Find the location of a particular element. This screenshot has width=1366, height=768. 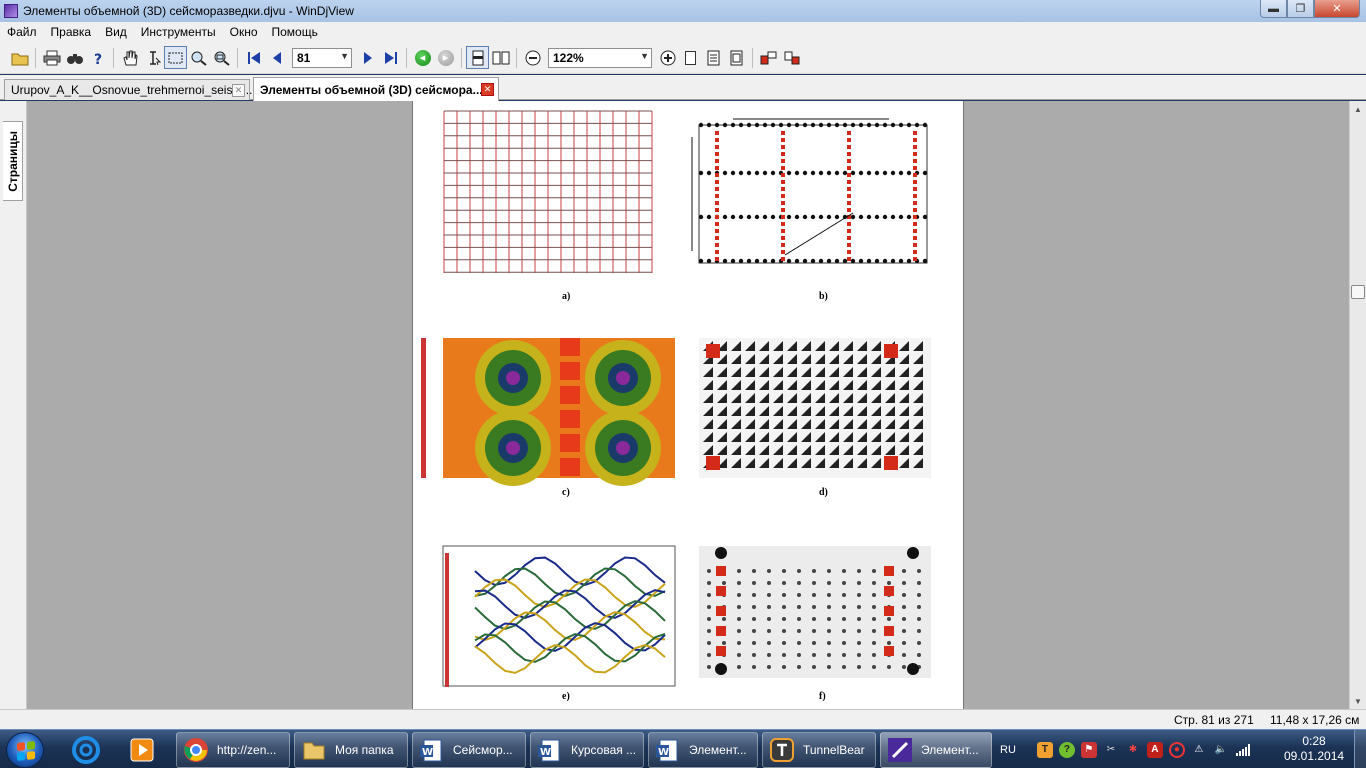

antivirus-tray-icon: ● is located at coordinates (1176, 749).